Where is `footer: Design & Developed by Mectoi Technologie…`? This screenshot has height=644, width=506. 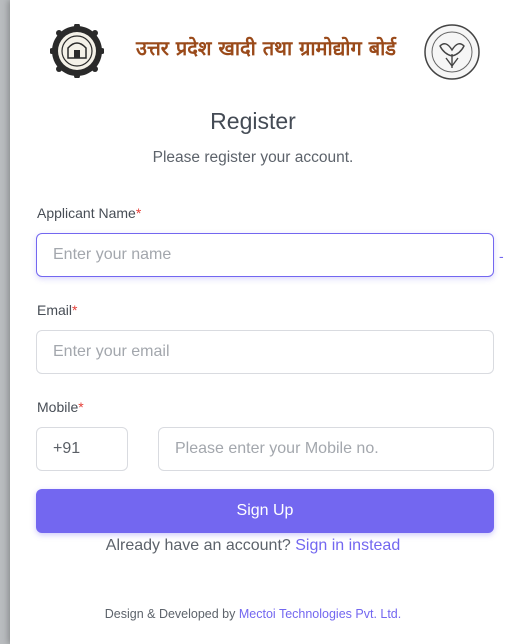 footer: Design & Developed by Mectoi Technologie… is located at coordinates (253, 614).